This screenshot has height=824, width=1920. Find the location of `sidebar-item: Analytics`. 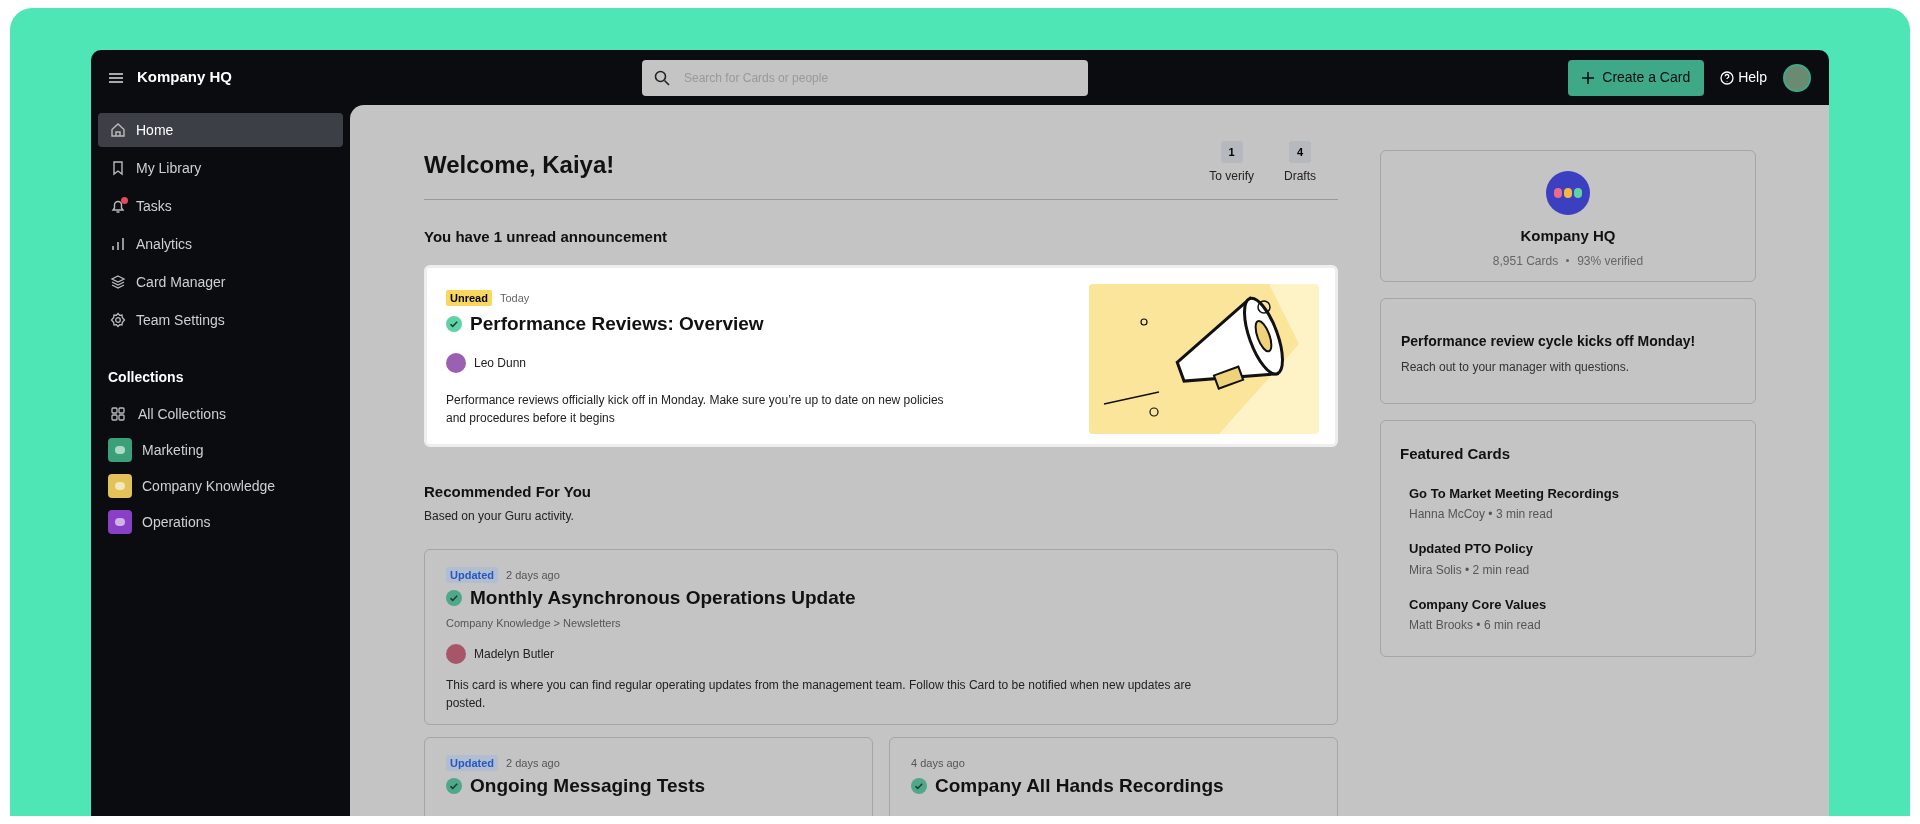

sidebar-item: Analytics is located at coordinates (220, 244).